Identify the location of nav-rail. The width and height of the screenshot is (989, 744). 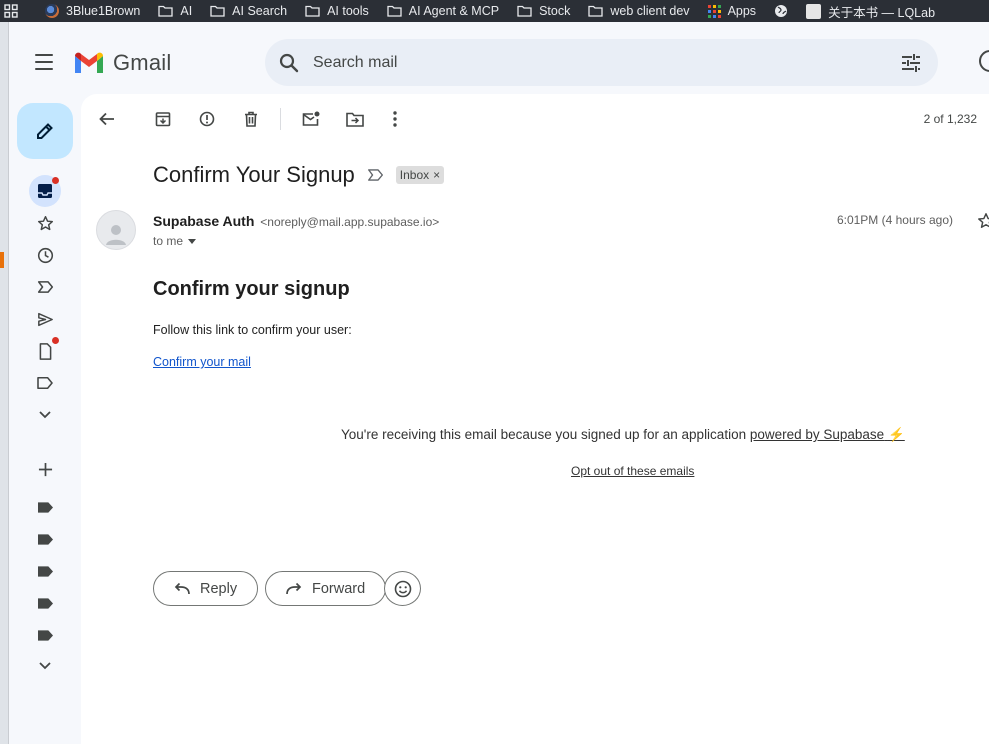
(45, 419).